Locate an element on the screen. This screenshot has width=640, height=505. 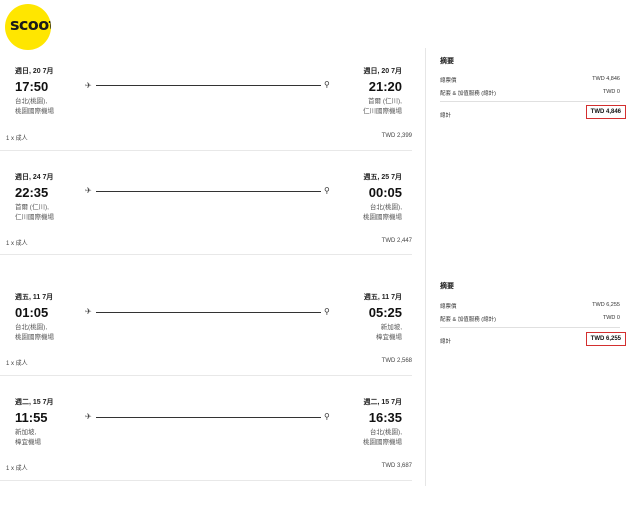
departure-time: 01:05 is located at coordinates (32, 312).